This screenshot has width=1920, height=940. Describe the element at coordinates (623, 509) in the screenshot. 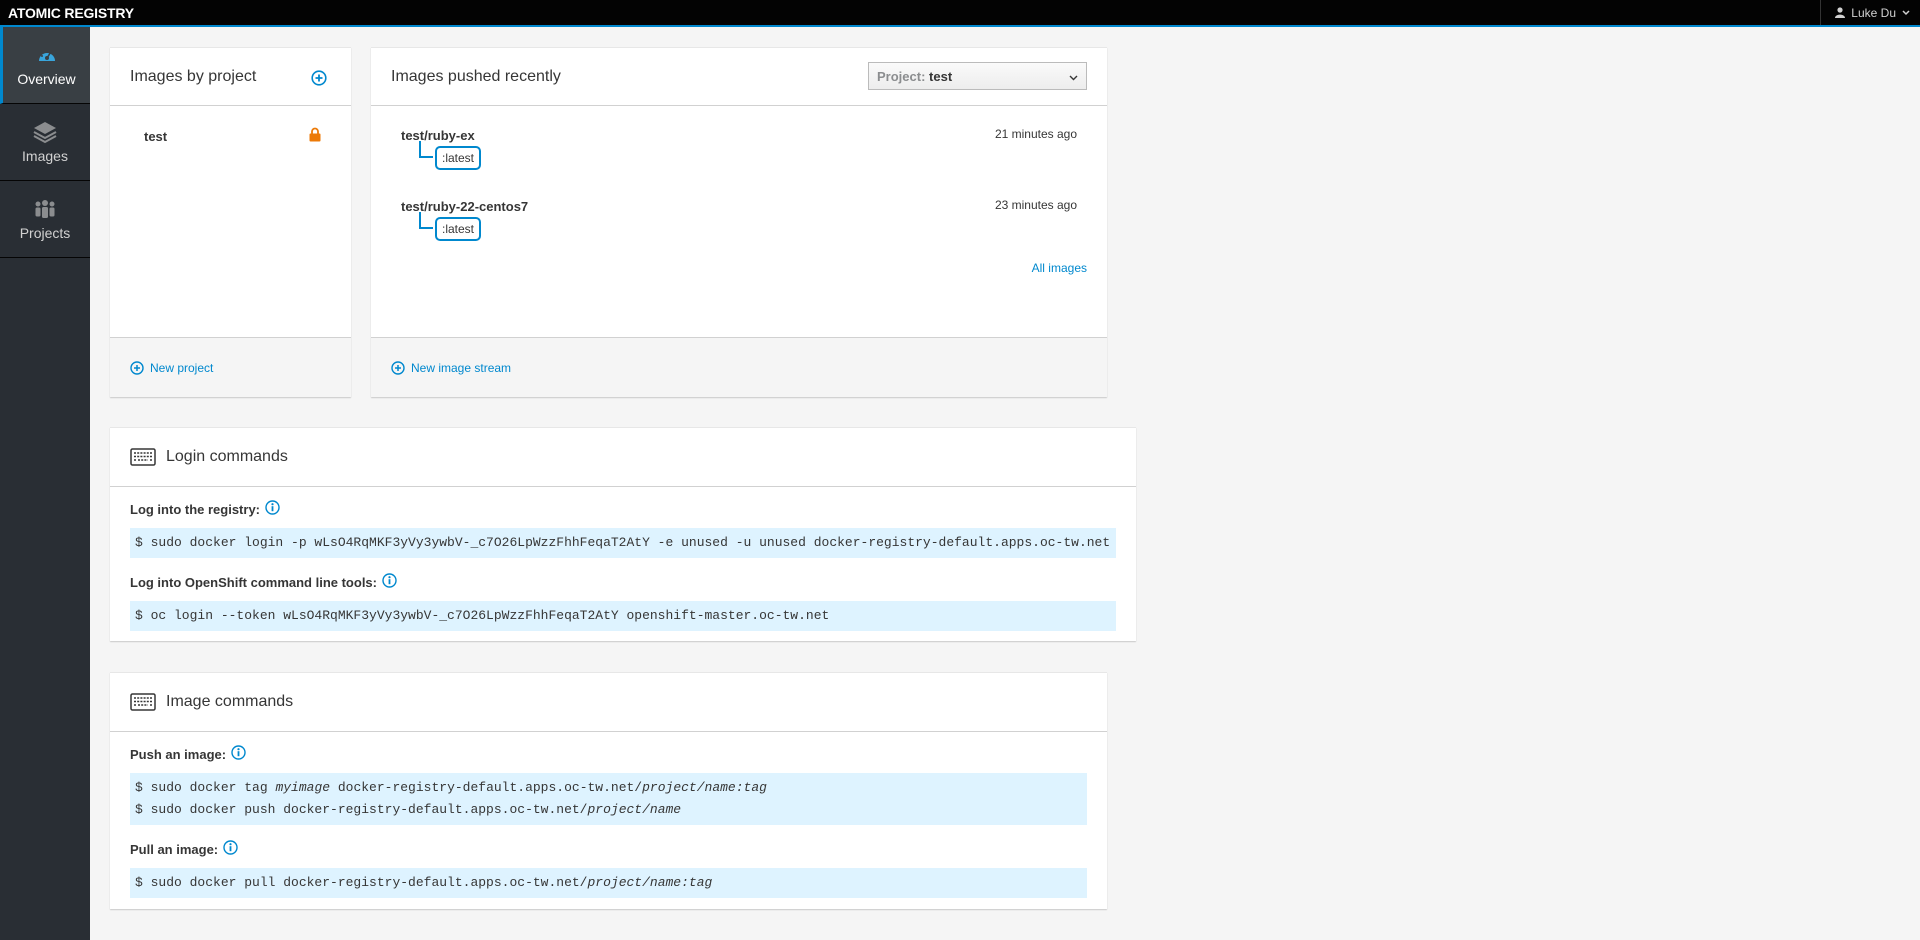

I see `command-label: Log into the registry:` at that location.